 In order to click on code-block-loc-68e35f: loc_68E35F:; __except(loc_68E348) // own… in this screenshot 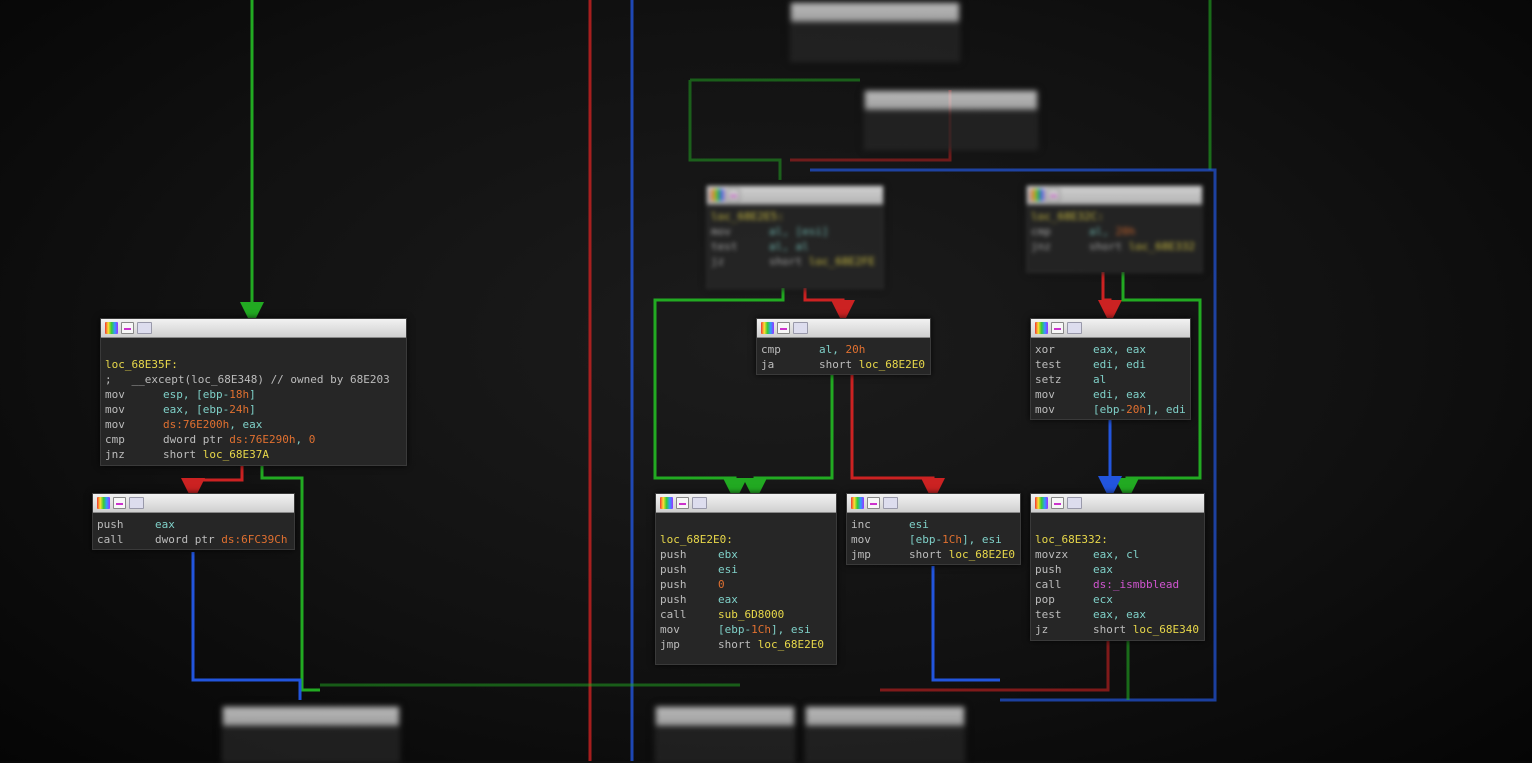, I will do `click(253, 392)`.